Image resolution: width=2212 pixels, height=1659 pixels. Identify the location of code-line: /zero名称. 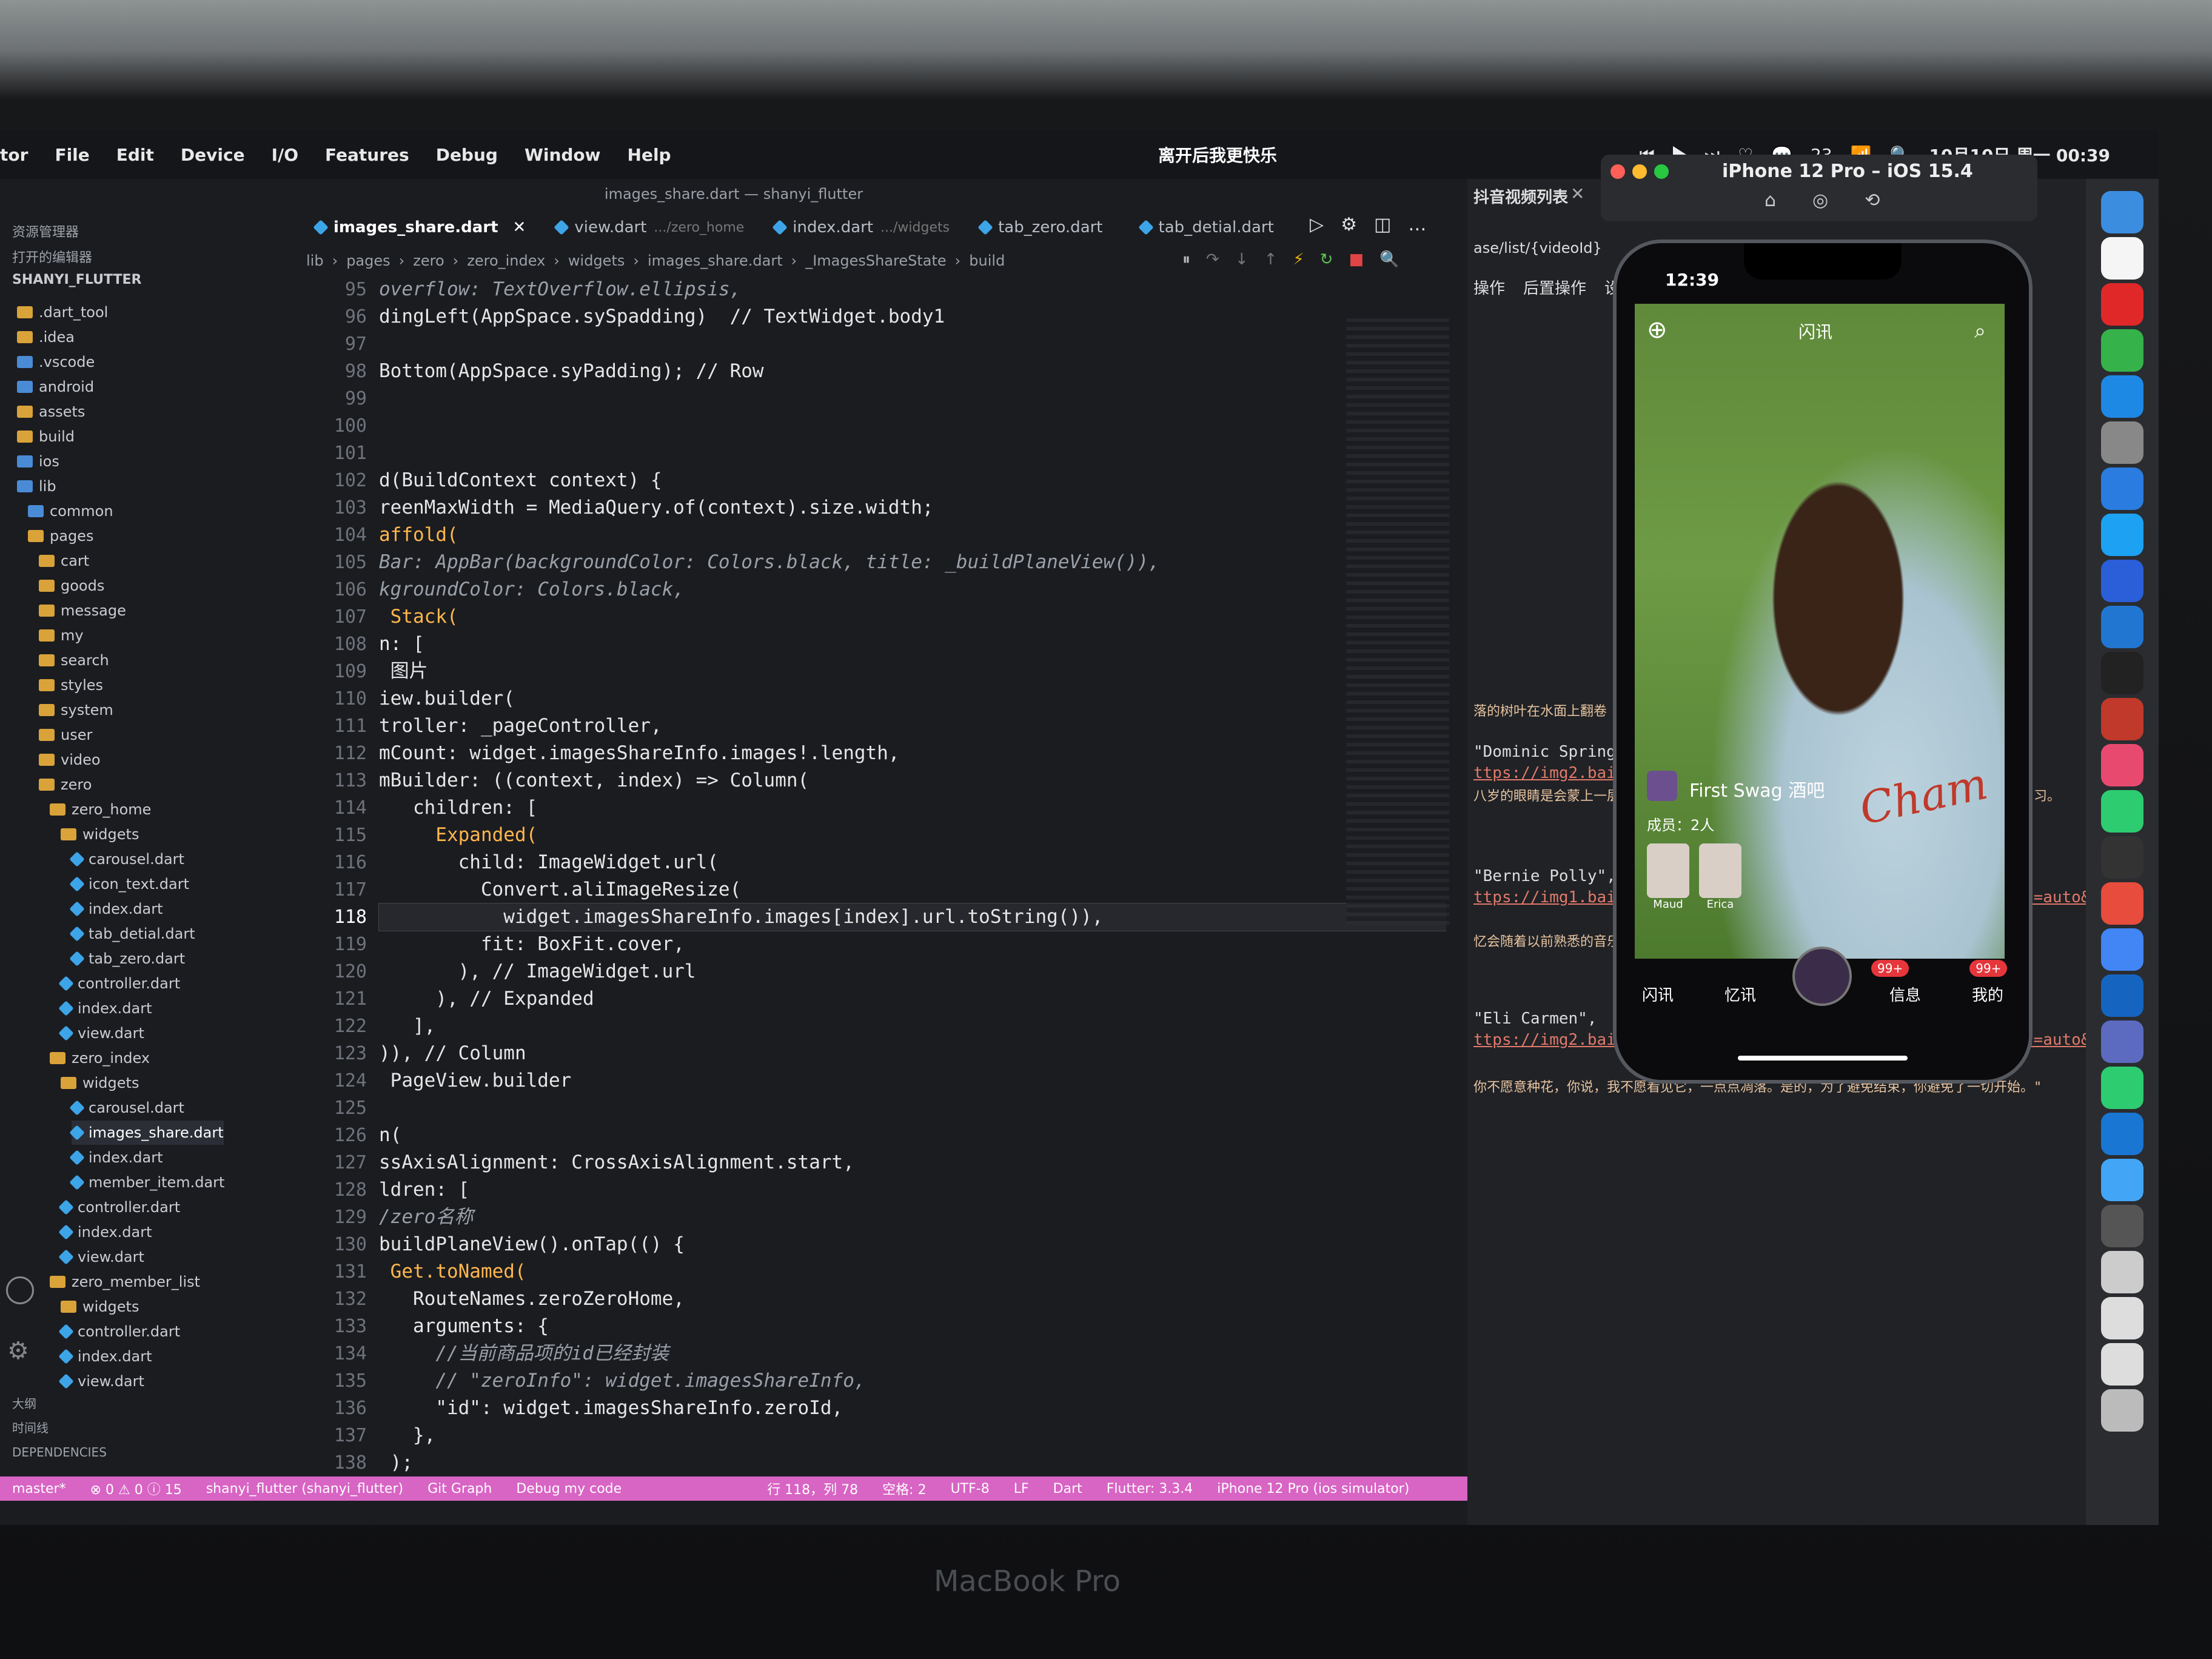
(912, 1217).